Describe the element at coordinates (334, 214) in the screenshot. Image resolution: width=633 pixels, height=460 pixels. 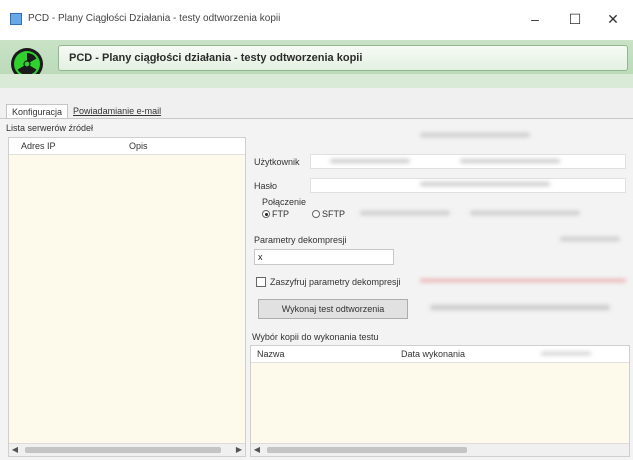
I see `sftp-label: SFTP` at that location.